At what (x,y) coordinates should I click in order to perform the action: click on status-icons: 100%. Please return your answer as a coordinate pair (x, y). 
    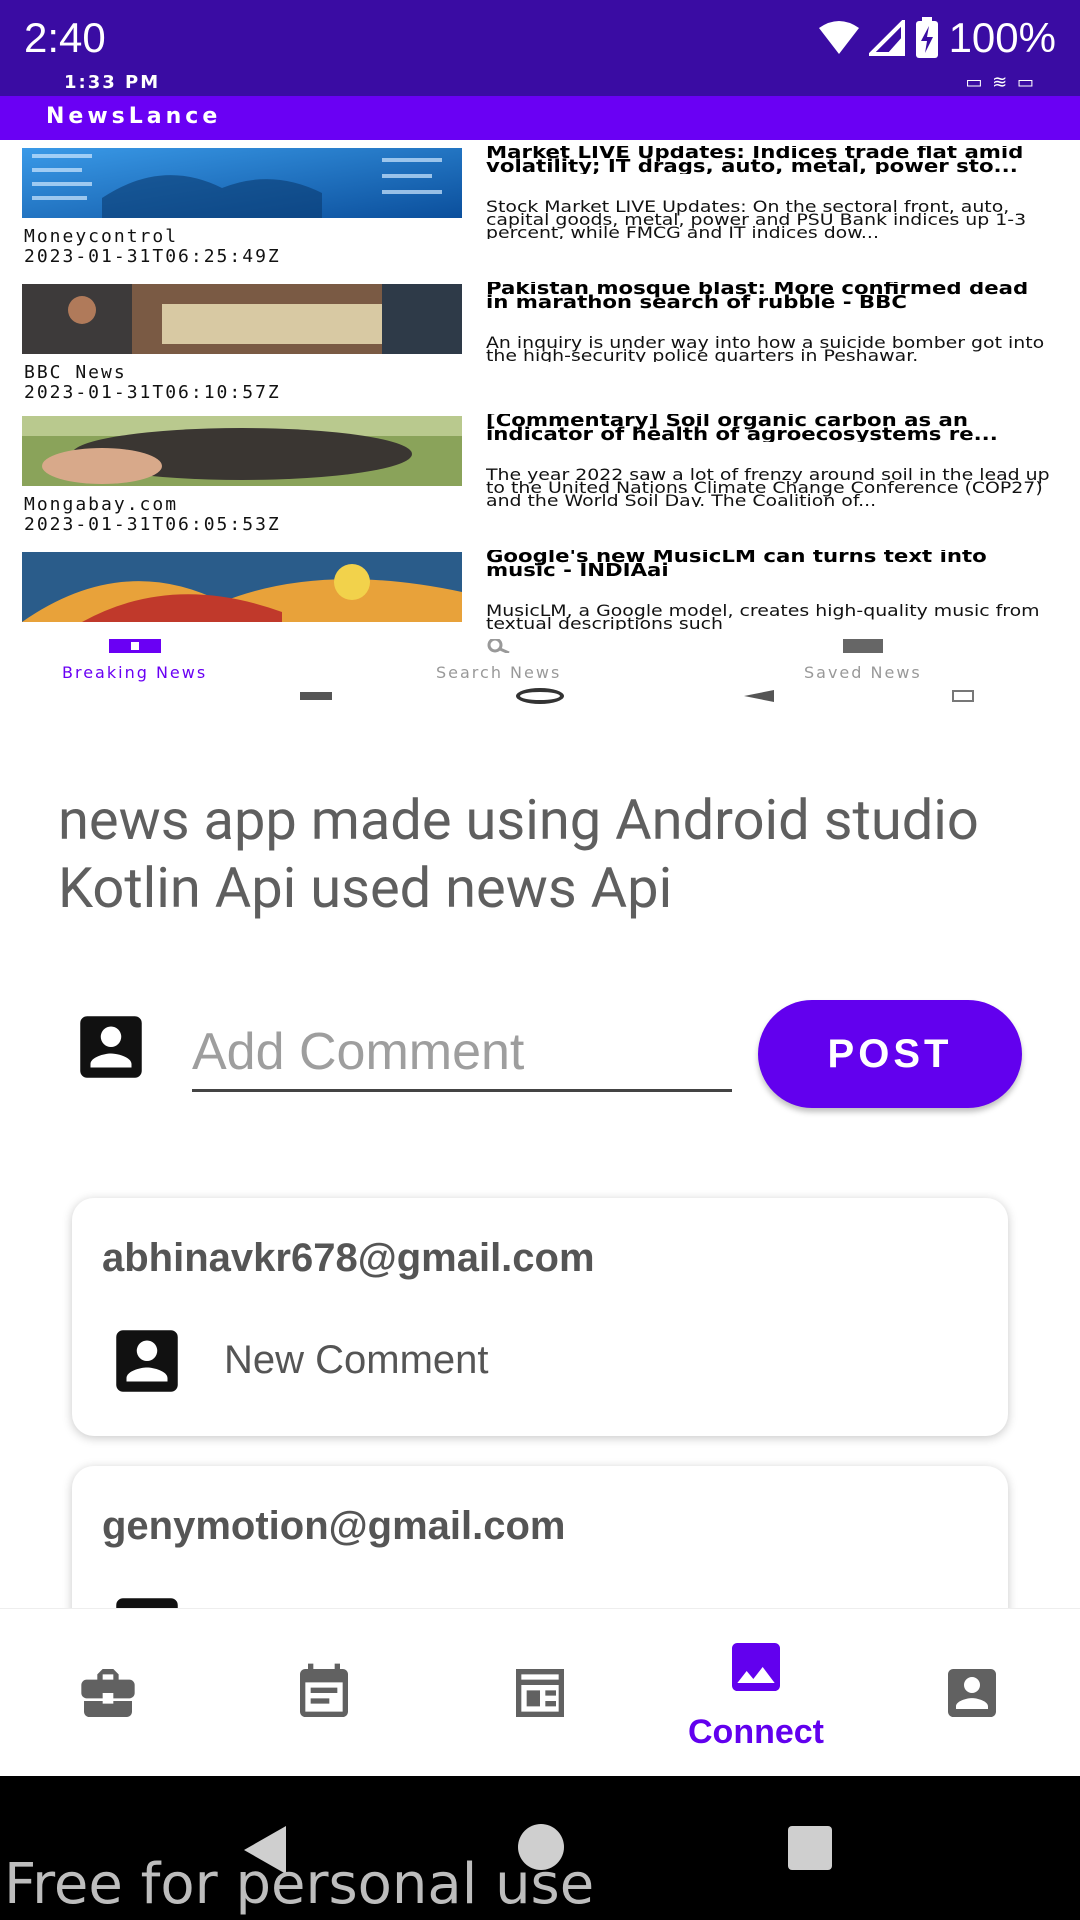
    Looking at the image, I should click on (937, 38).